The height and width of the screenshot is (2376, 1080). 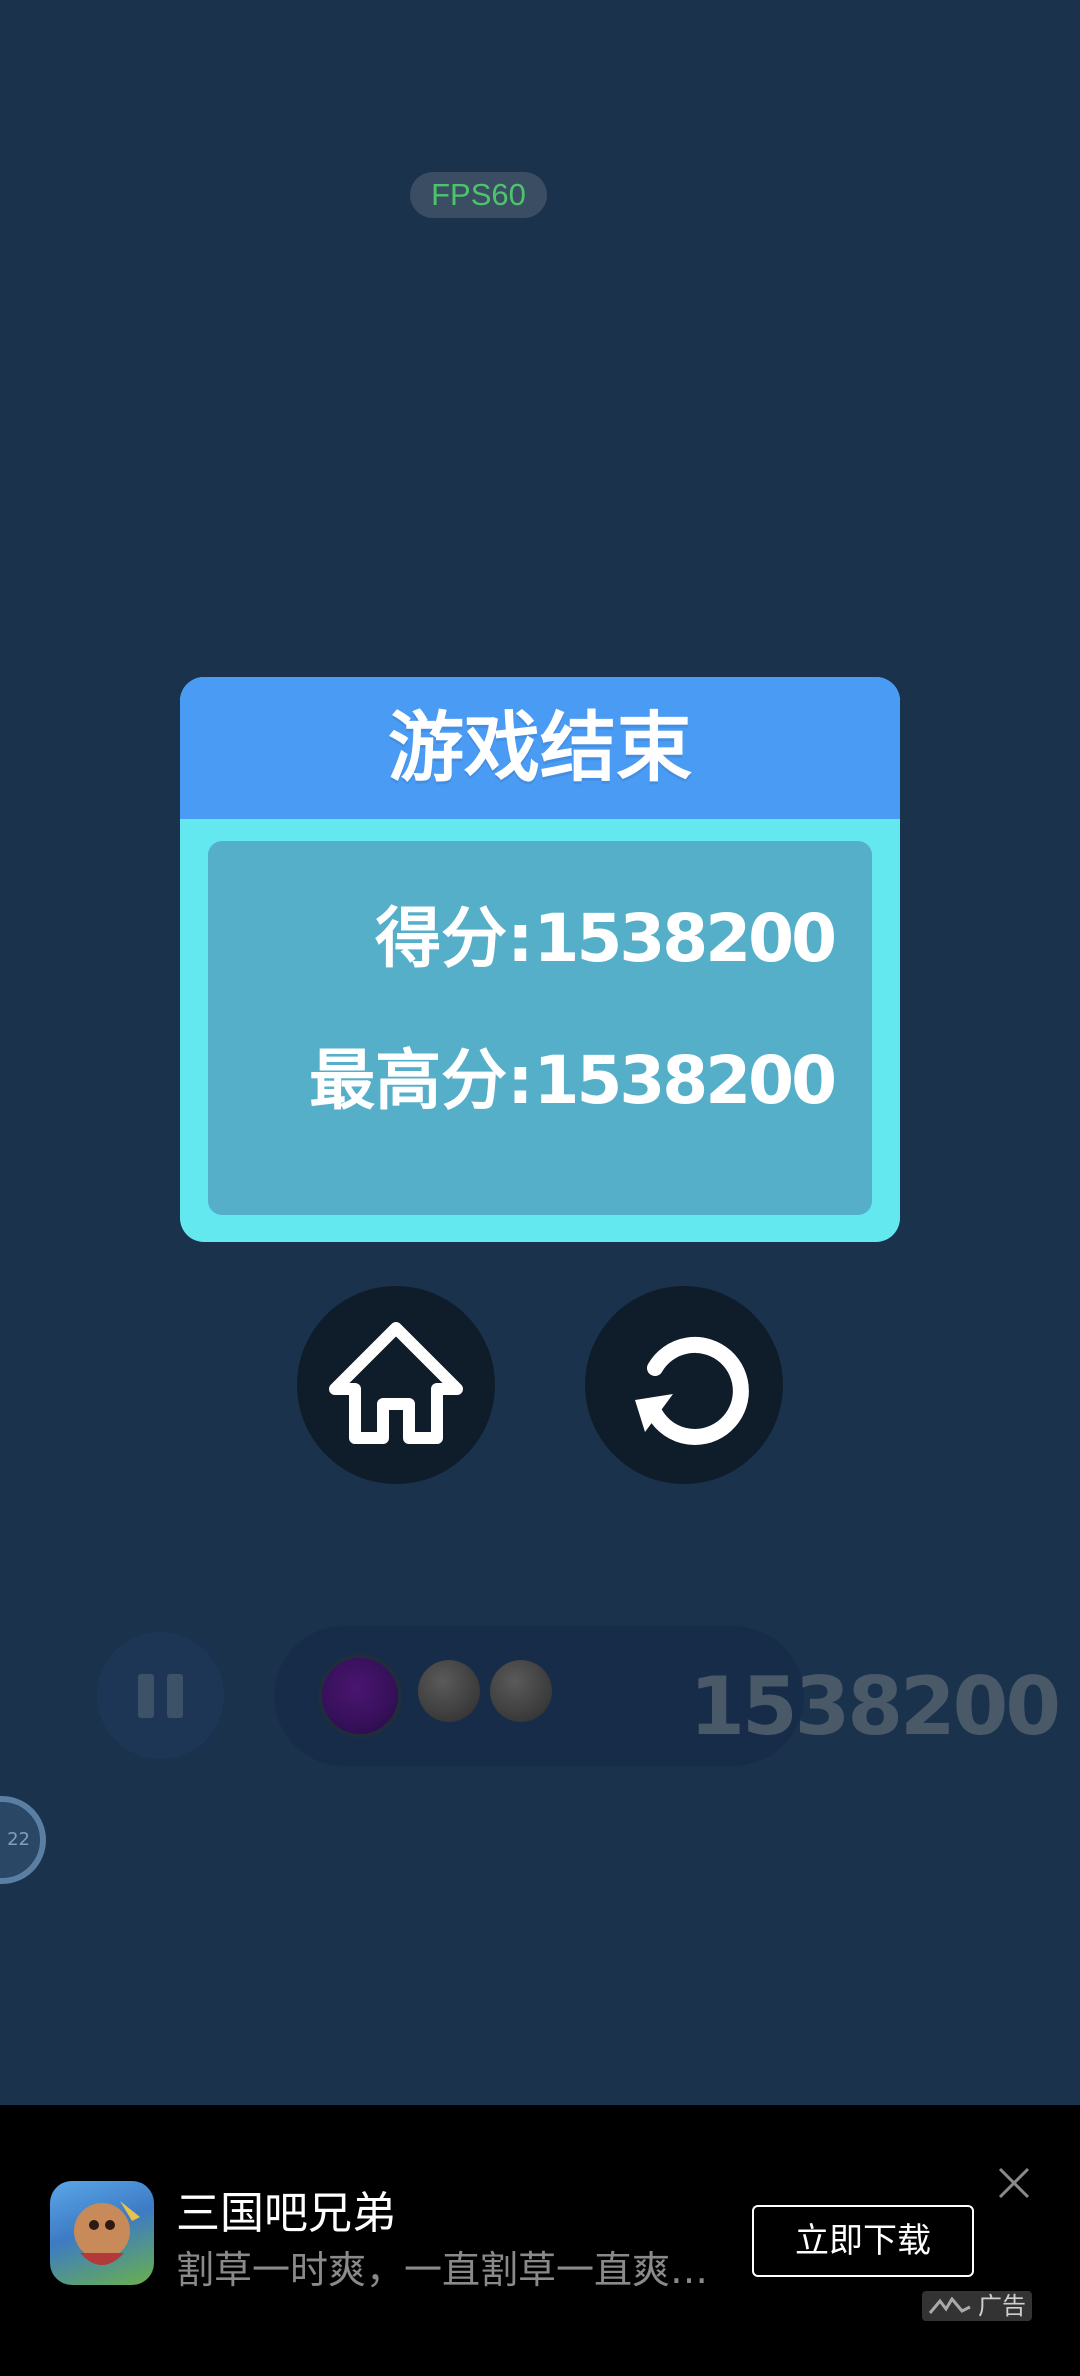 I want to click on pause-button, so click(x=160, y=1695).